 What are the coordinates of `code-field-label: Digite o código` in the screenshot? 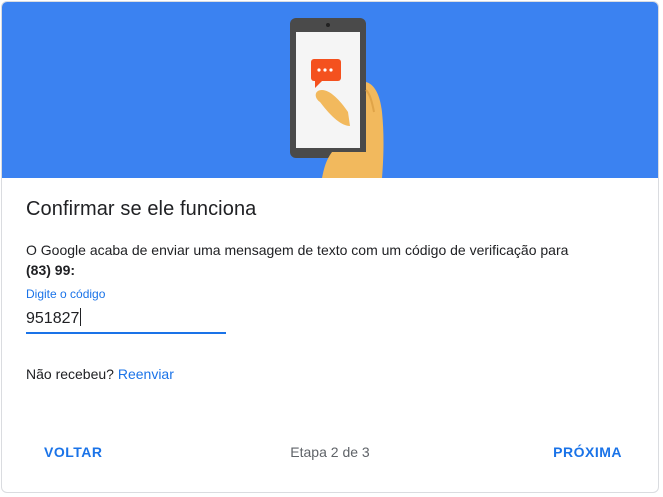 It's located at (66, 294).